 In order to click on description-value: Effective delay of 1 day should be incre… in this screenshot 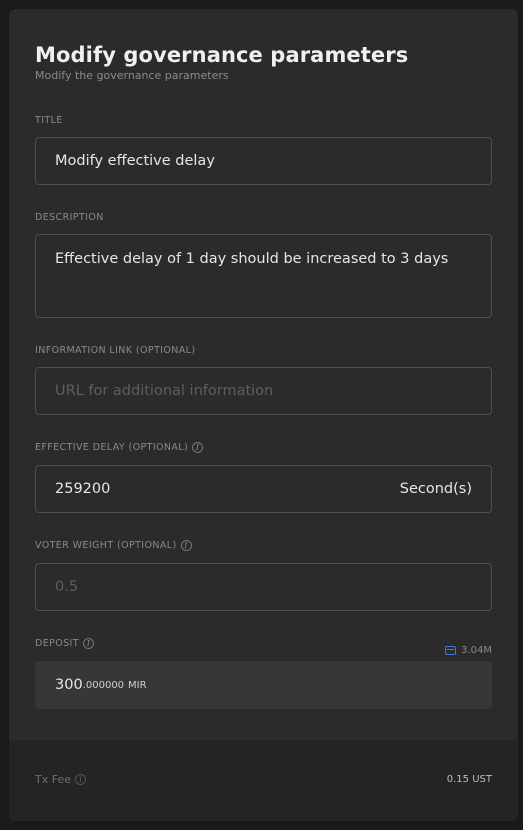, I will do `click(252, 259)`.